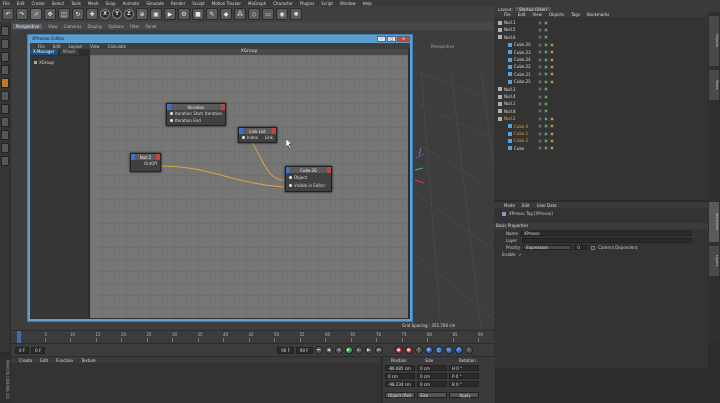 Image resolution: width=720 pixels, height=403 pixels. Describe the element at coordinates (170, 14) in the screenshot. I see `render-picture-viewer-icon: ▶` at that location.